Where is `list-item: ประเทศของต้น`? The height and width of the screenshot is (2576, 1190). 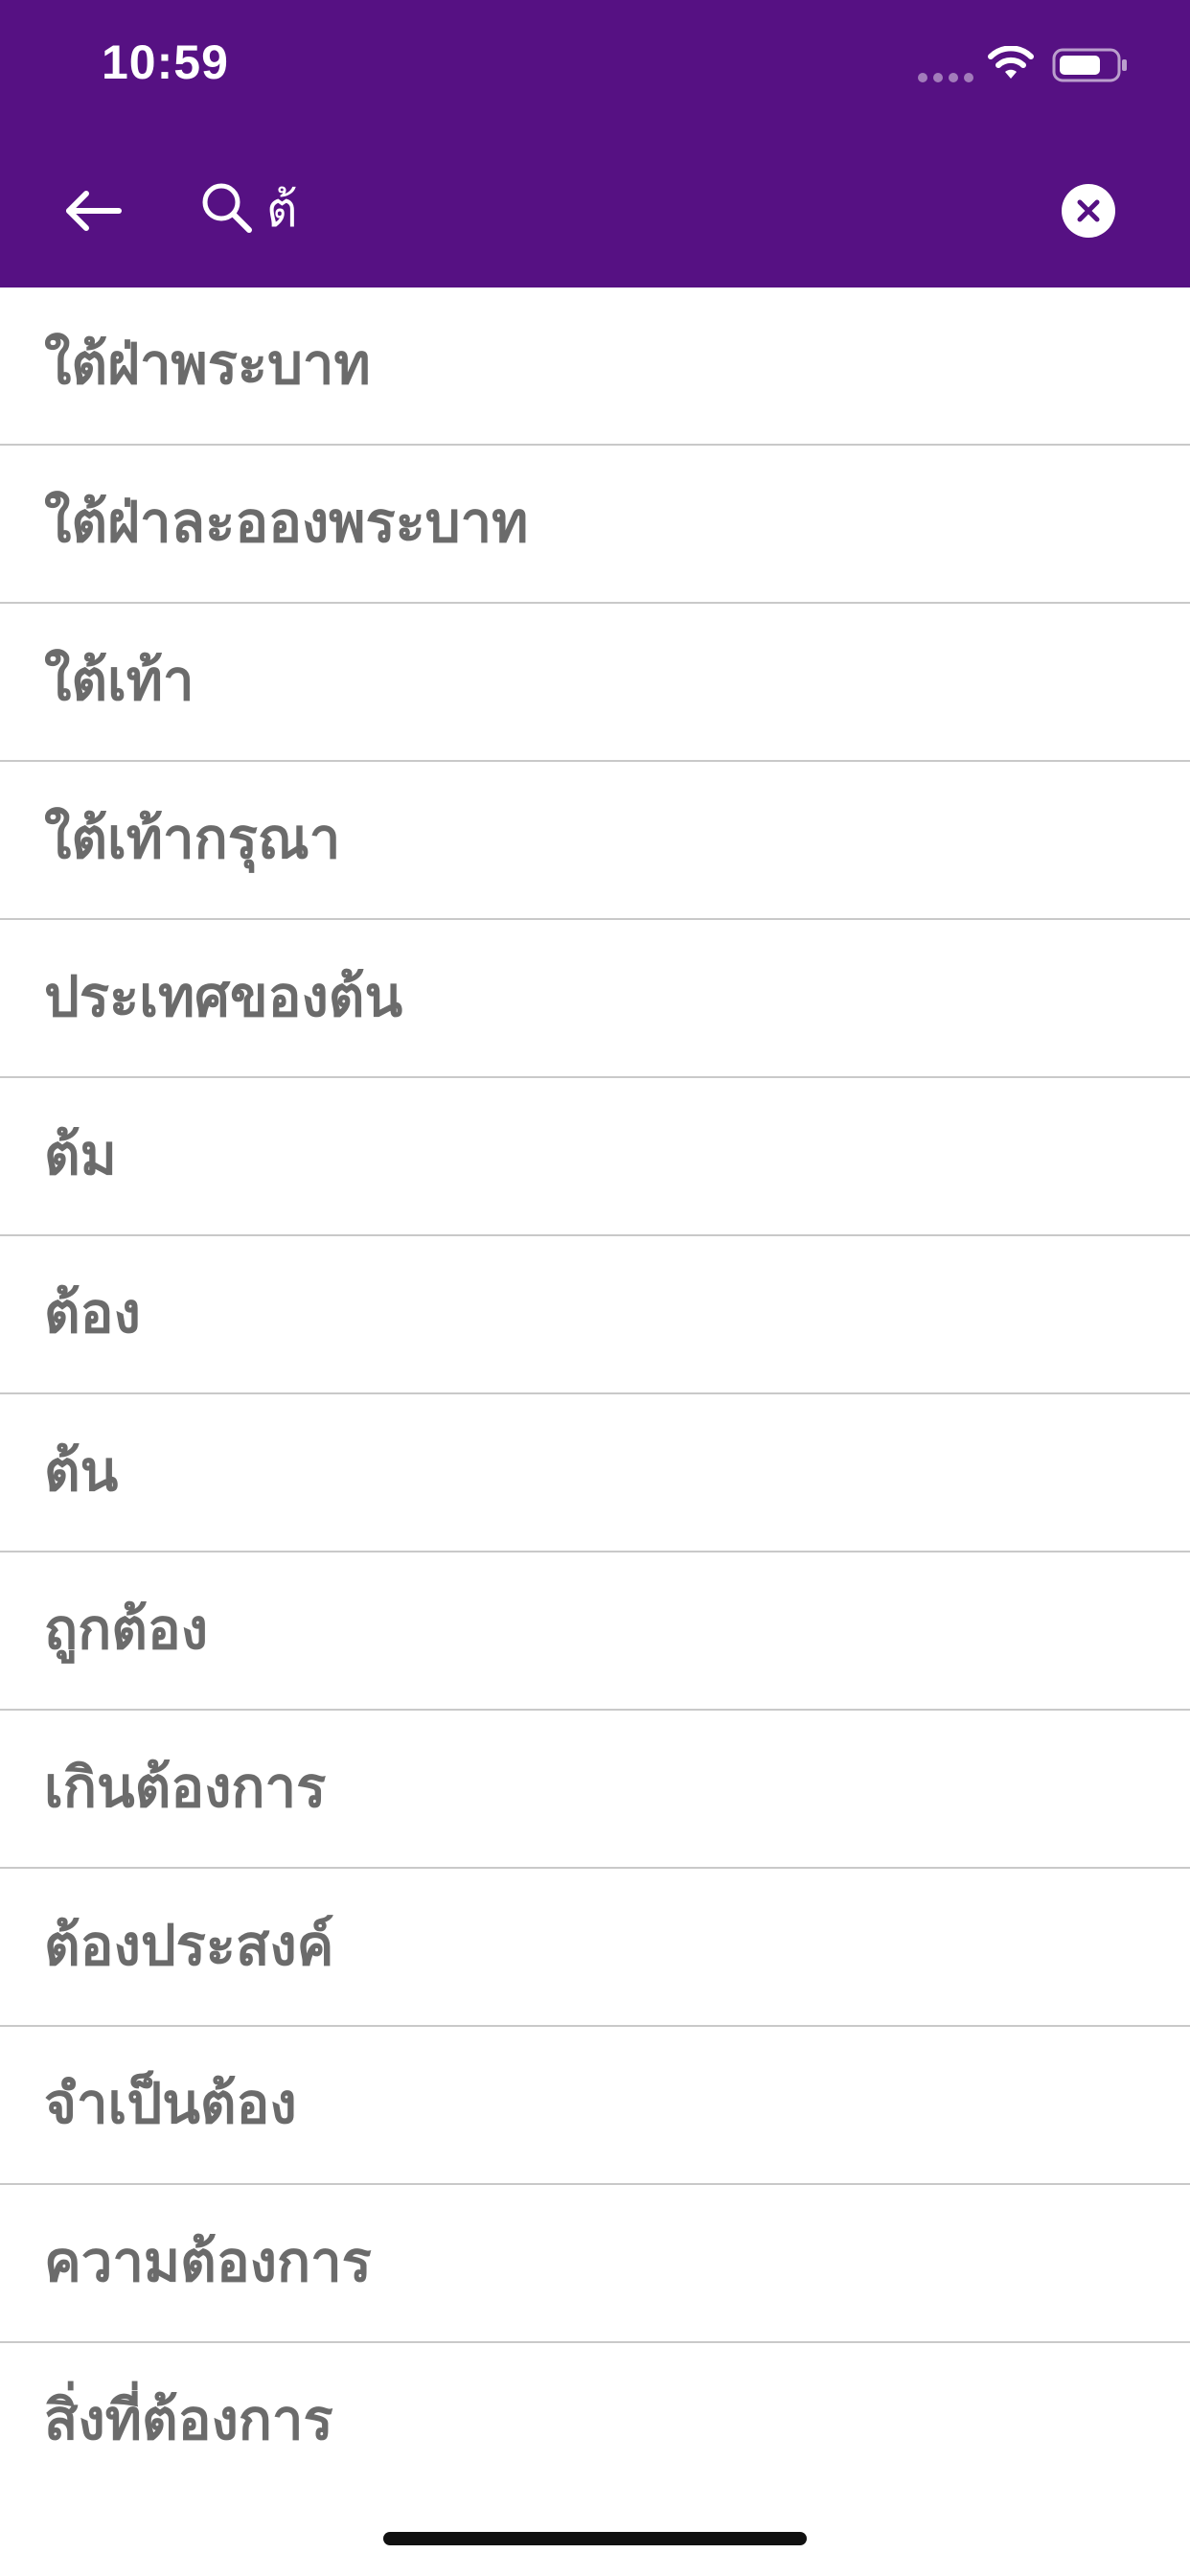 list-item: ประเทศของต้น is located at coordinates (595, 999).